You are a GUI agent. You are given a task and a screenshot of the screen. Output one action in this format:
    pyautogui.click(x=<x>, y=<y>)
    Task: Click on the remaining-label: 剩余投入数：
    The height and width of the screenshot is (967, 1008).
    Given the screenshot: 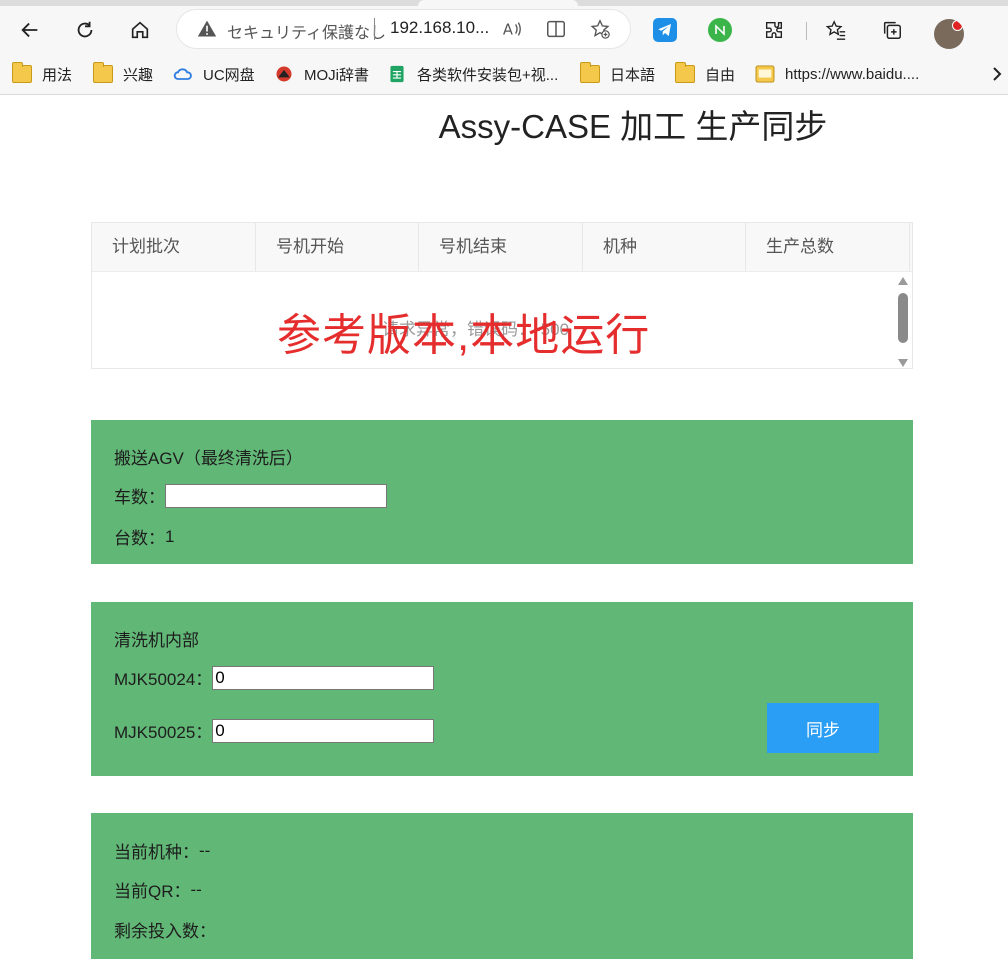 What is the action you would take?
    pyautogui.click(x=165, y=931)
    